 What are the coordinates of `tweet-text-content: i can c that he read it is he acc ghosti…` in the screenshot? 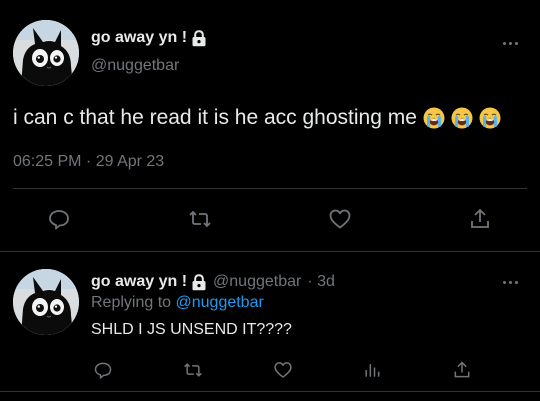 It's located at (215, 117).